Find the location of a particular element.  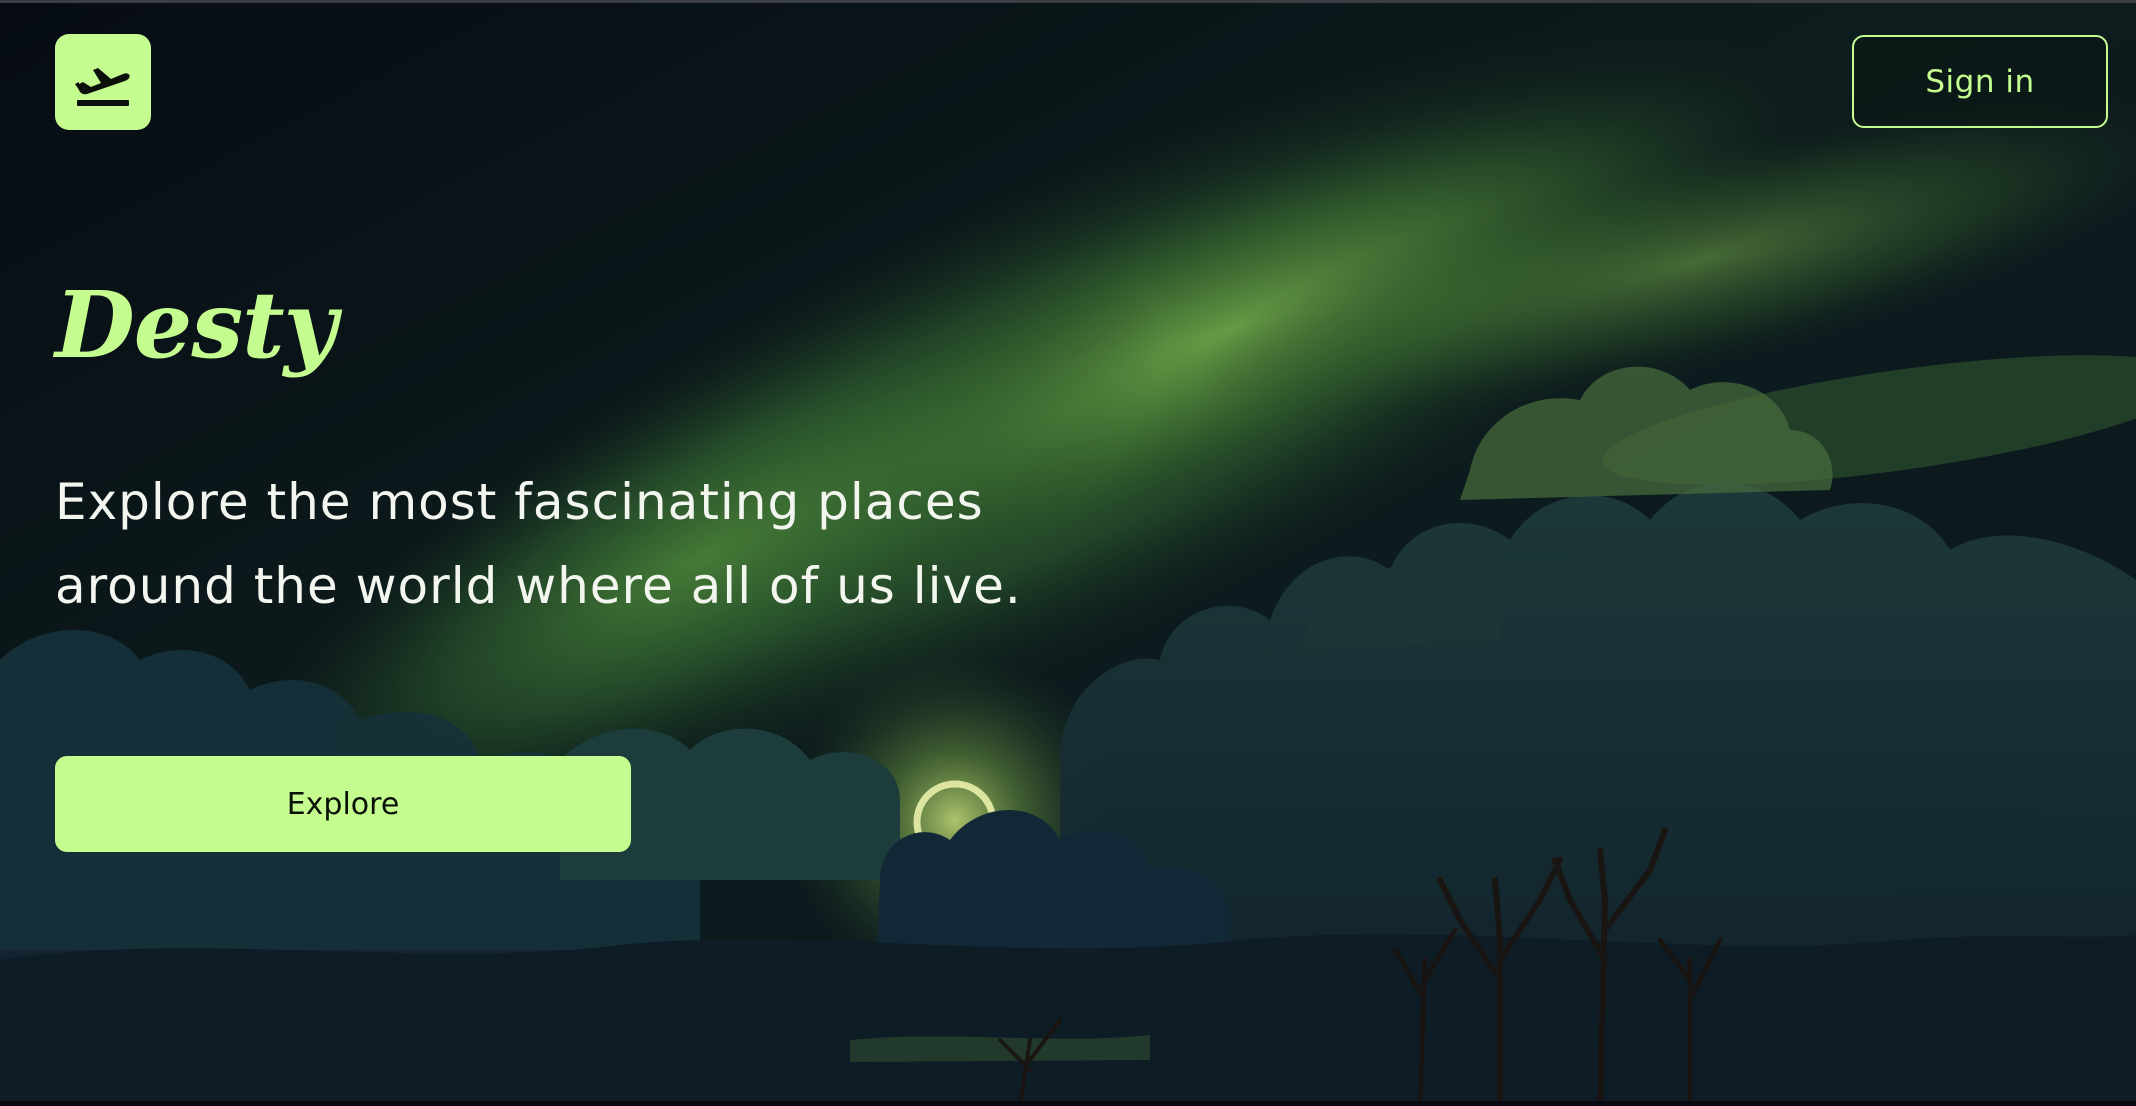

bottom-border is located at coordinates (1068, 1103).